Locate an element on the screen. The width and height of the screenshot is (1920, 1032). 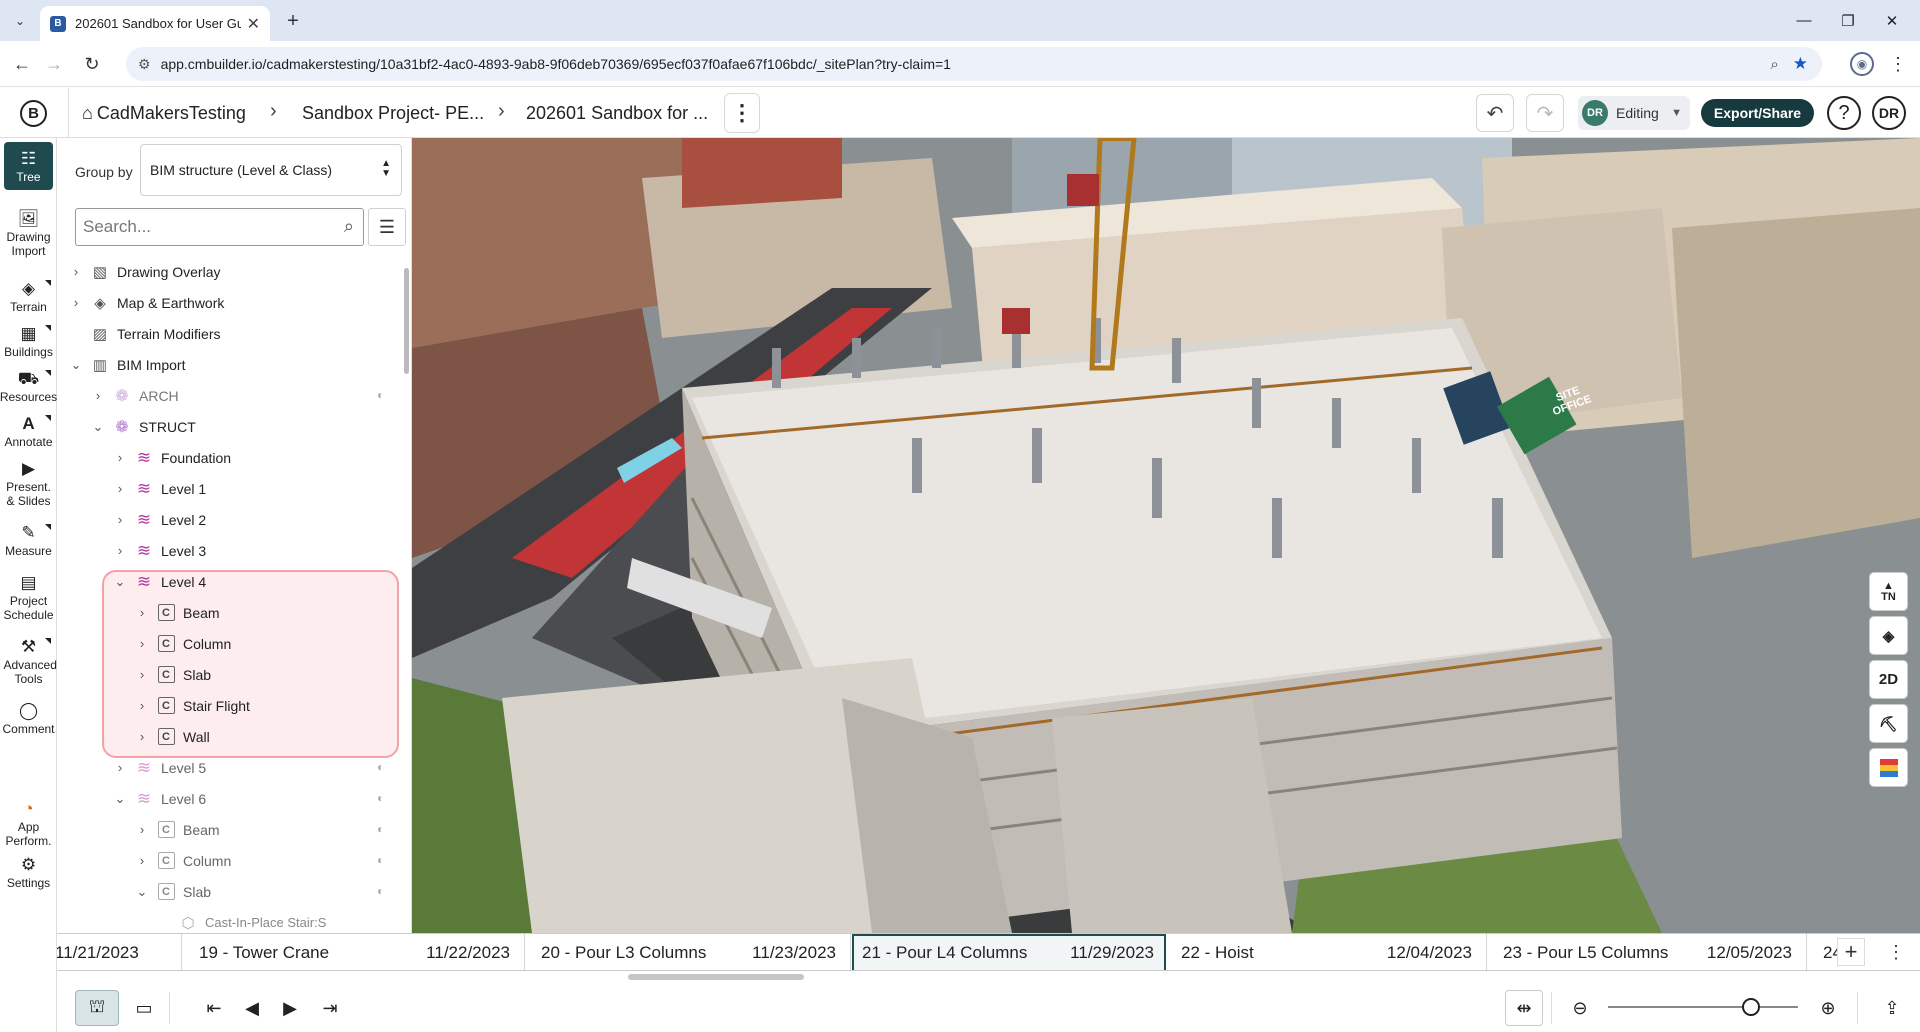
site-info-icon: ⚙ is located at coordinates (144, 64).